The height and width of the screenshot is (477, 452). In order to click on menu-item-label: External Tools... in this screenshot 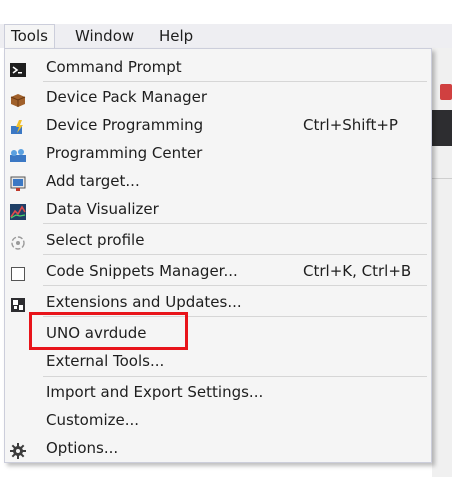, I will do `click(105, 361)`.